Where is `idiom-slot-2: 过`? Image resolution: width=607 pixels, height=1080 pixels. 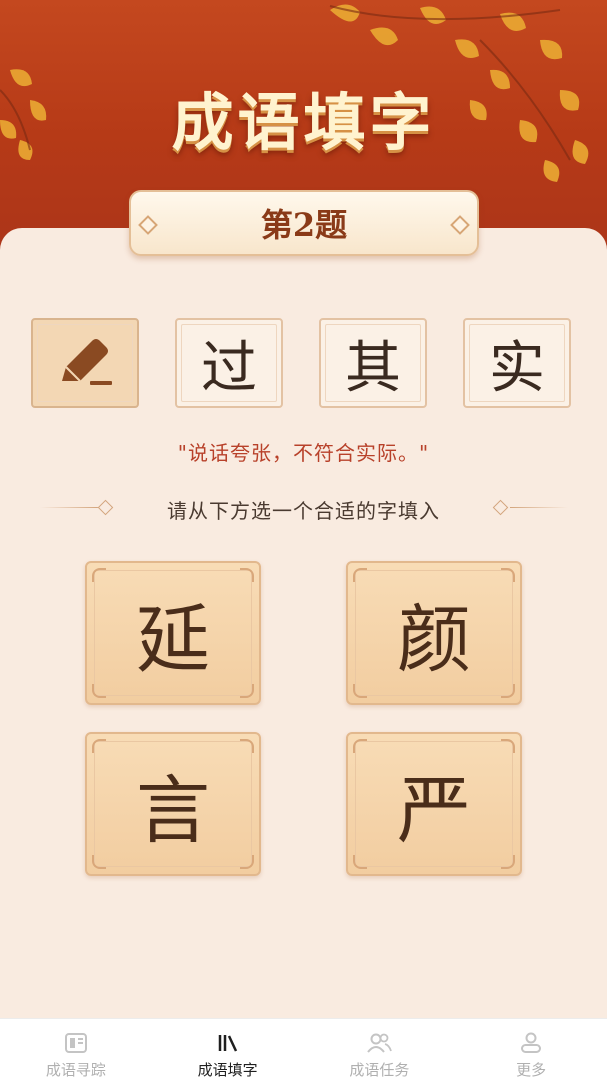
idiom-slot-2: 过 is located at coordinates (229, 363).